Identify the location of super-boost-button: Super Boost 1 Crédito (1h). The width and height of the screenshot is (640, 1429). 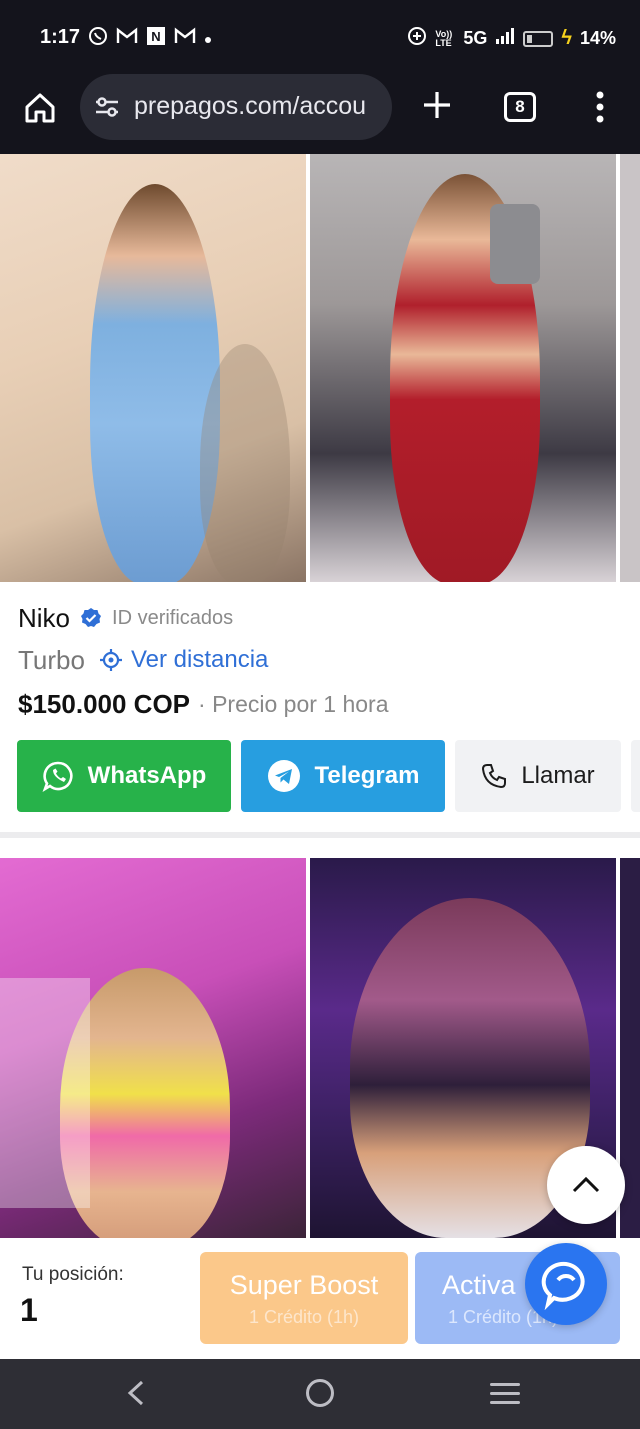
(304, 1298).